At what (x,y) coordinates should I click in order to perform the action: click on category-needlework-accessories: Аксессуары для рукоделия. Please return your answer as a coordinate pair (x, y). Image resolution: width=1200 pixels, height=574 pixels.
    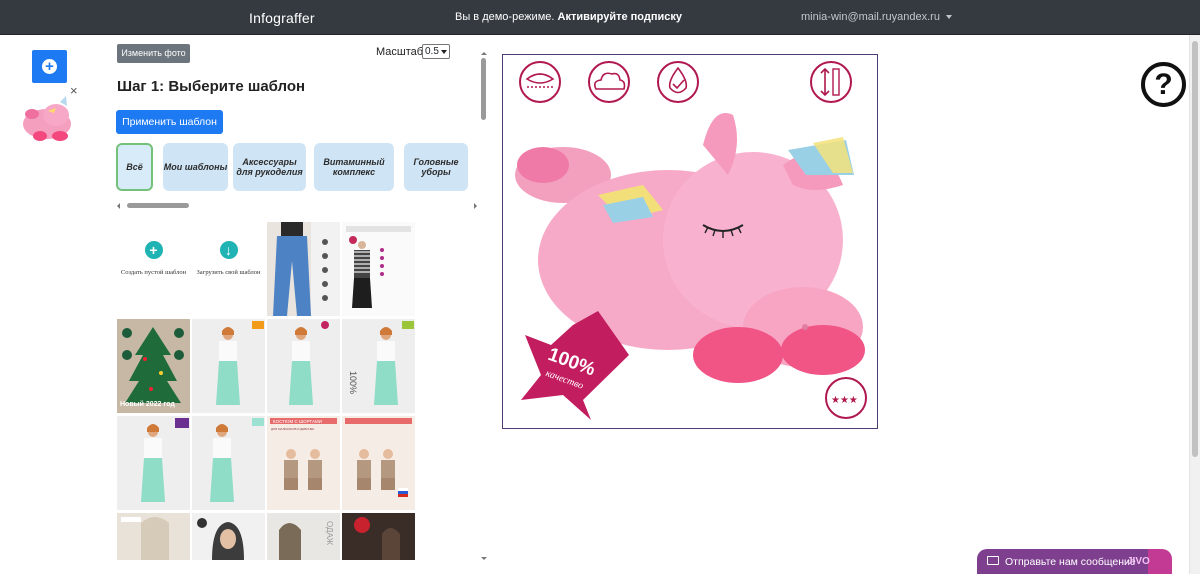
    Looking at the image, I should click on (269, 167).